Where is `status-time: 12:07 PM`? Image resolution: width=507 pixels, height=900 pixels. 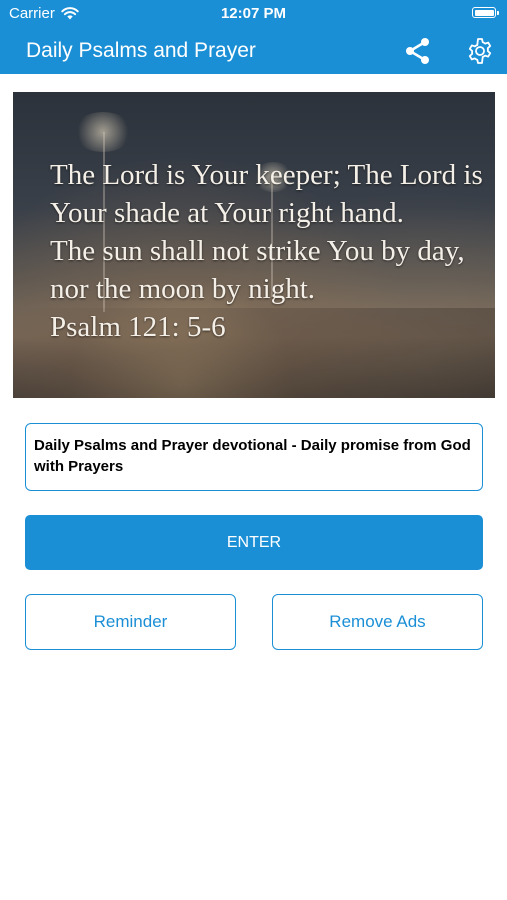
status-time: 12:07 PM is located at coordinates (253, 13).